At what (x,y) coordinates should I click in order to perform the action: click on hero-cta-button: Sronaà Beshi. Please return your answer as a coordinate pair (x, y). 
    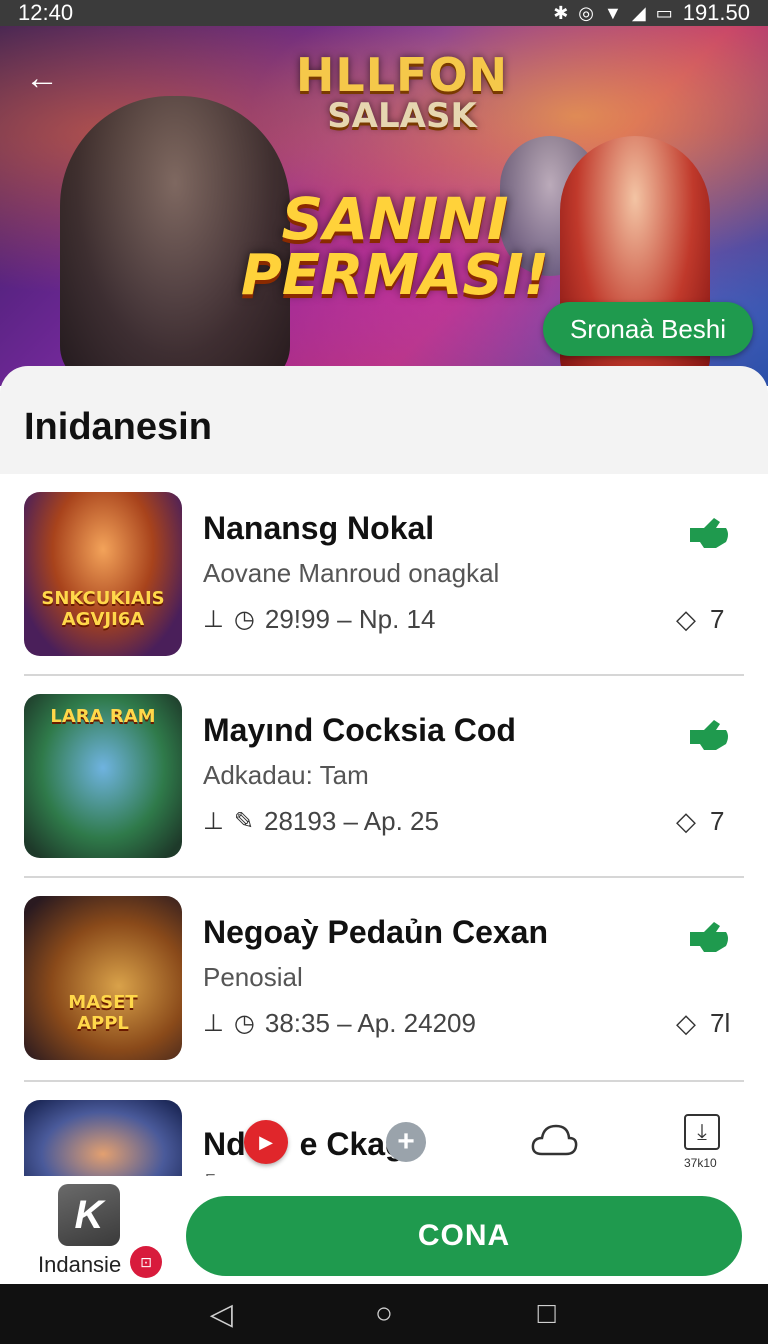
    Looking at the image, I should click on (648, 329).